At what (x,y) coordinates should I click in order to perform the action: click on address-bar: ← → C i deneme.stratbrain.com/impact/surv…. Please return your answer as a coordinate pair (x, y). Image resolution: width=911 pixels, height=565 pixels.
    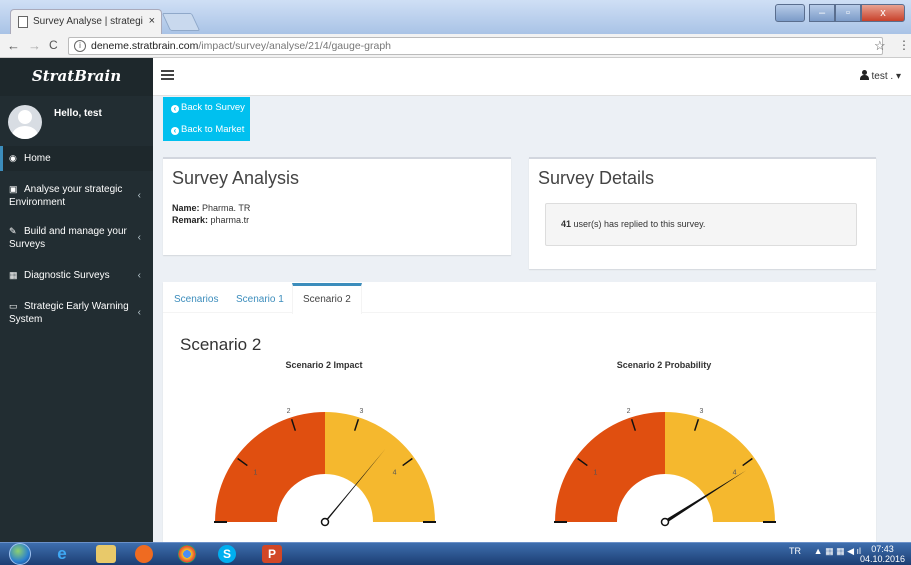
    Looking at the image, I should click on (455, 46).